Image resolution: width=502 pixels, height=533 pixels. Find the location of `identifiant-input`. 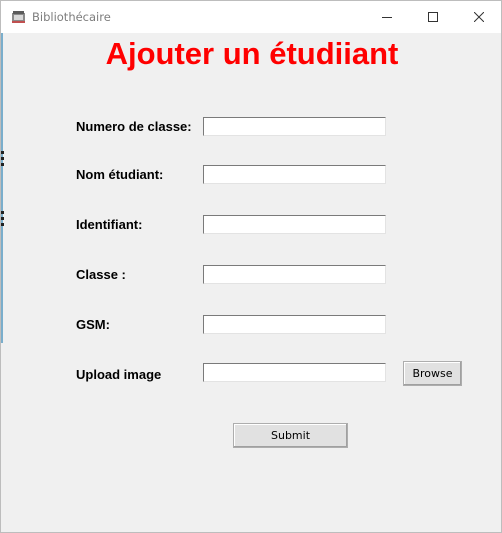

identifiant-input is located at coordinates (294, 224).